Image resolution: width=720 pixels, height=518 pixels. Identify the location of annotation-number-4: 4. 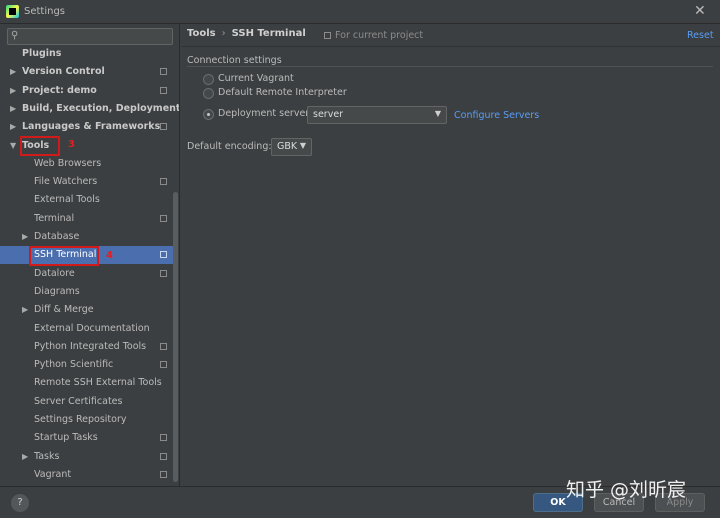
(109, 255).